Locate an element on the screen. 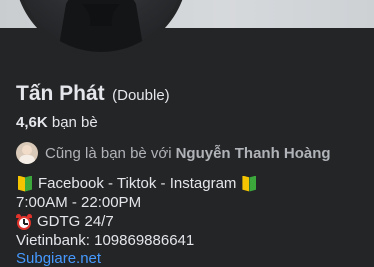  friends-label: bạn bè is located at coordinates (74, 122).